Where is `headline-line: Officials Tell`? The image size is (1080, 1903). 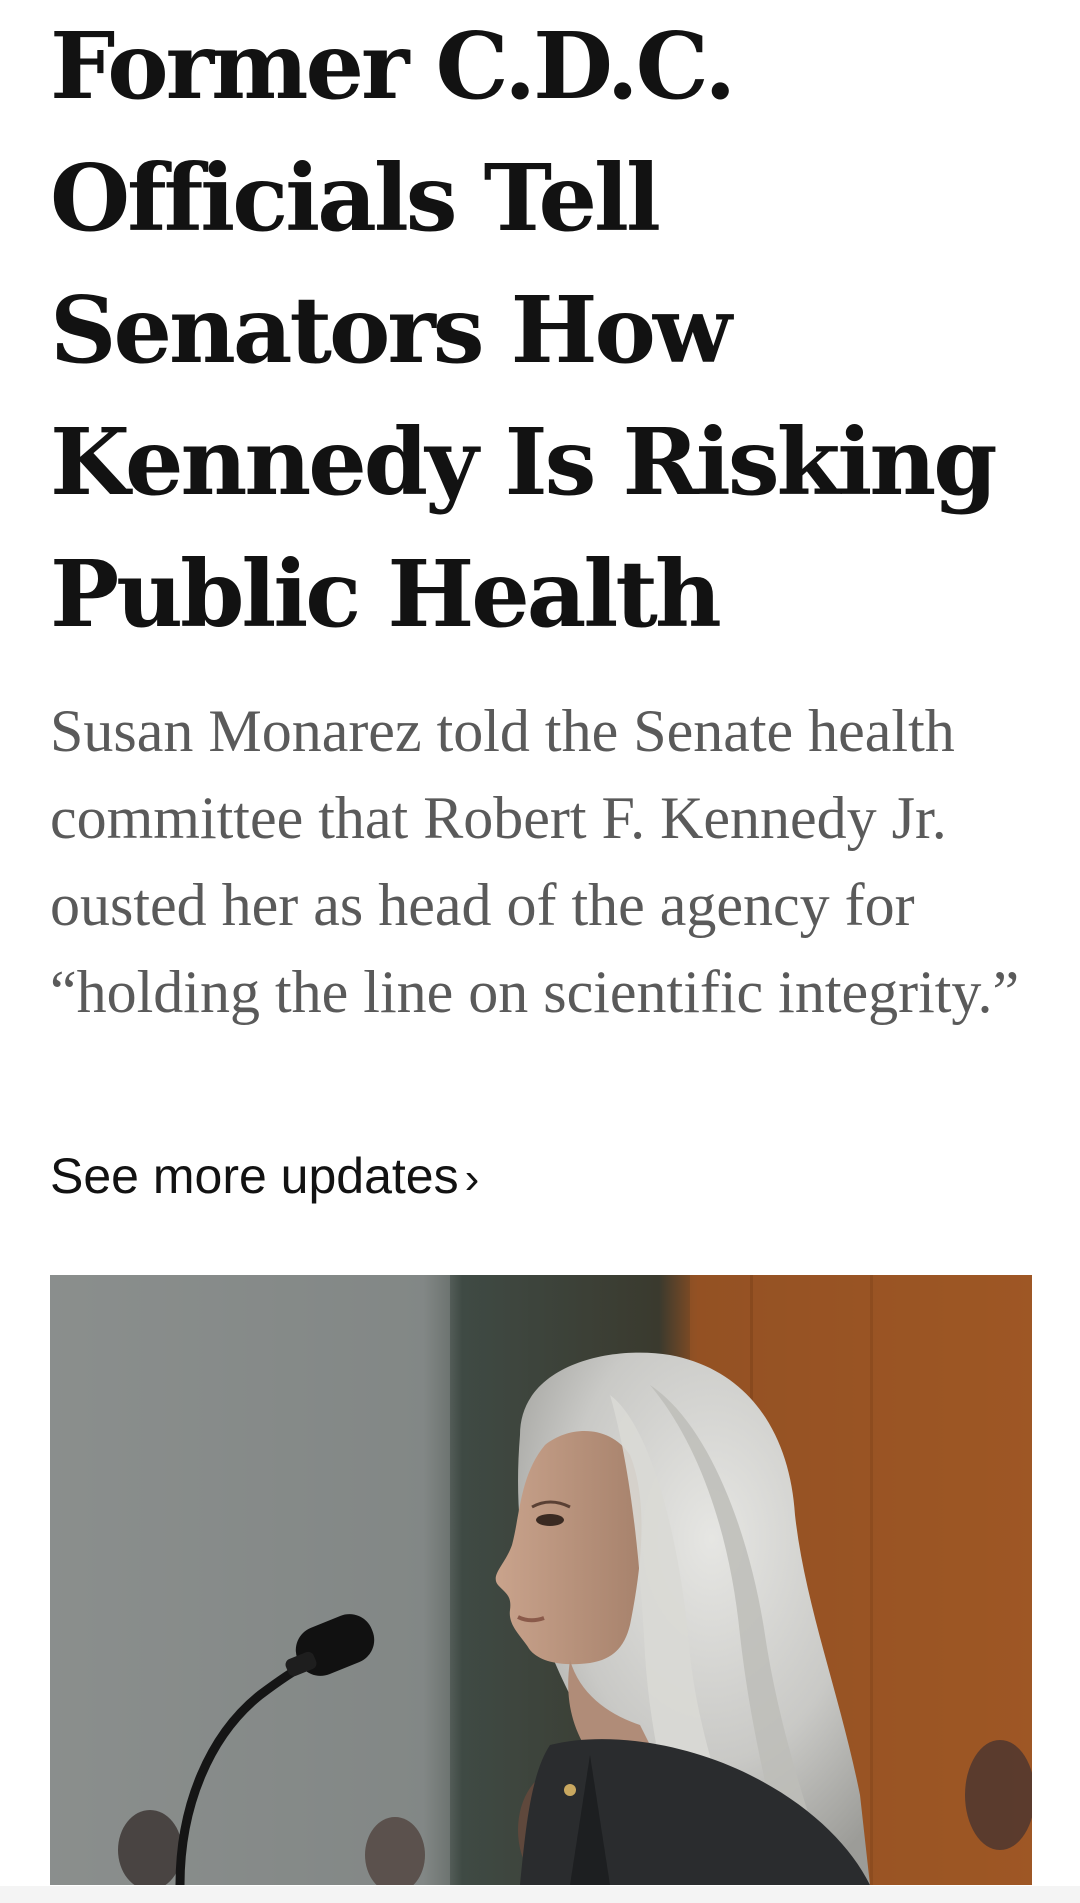 headline-line: Officials Tell is located at coordinates (355, 198).